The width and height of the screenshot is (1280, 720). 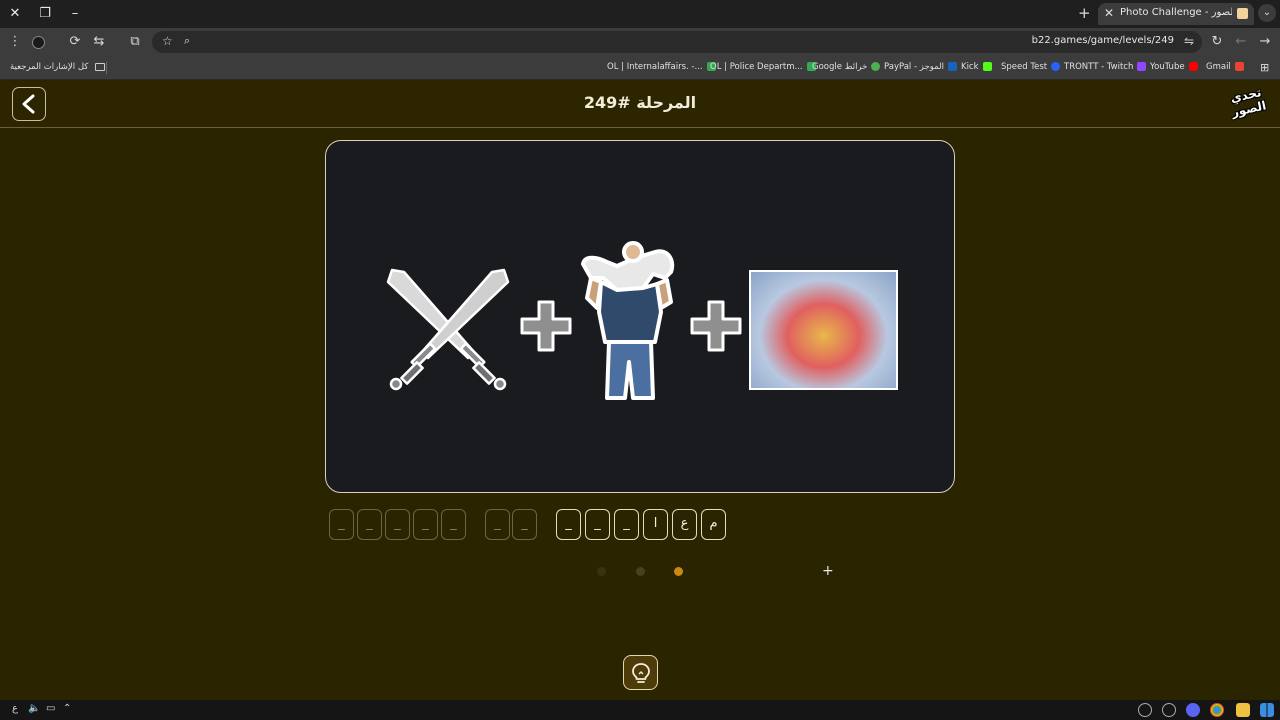 I want to click on intestines-image, so click(x=823, y=330).